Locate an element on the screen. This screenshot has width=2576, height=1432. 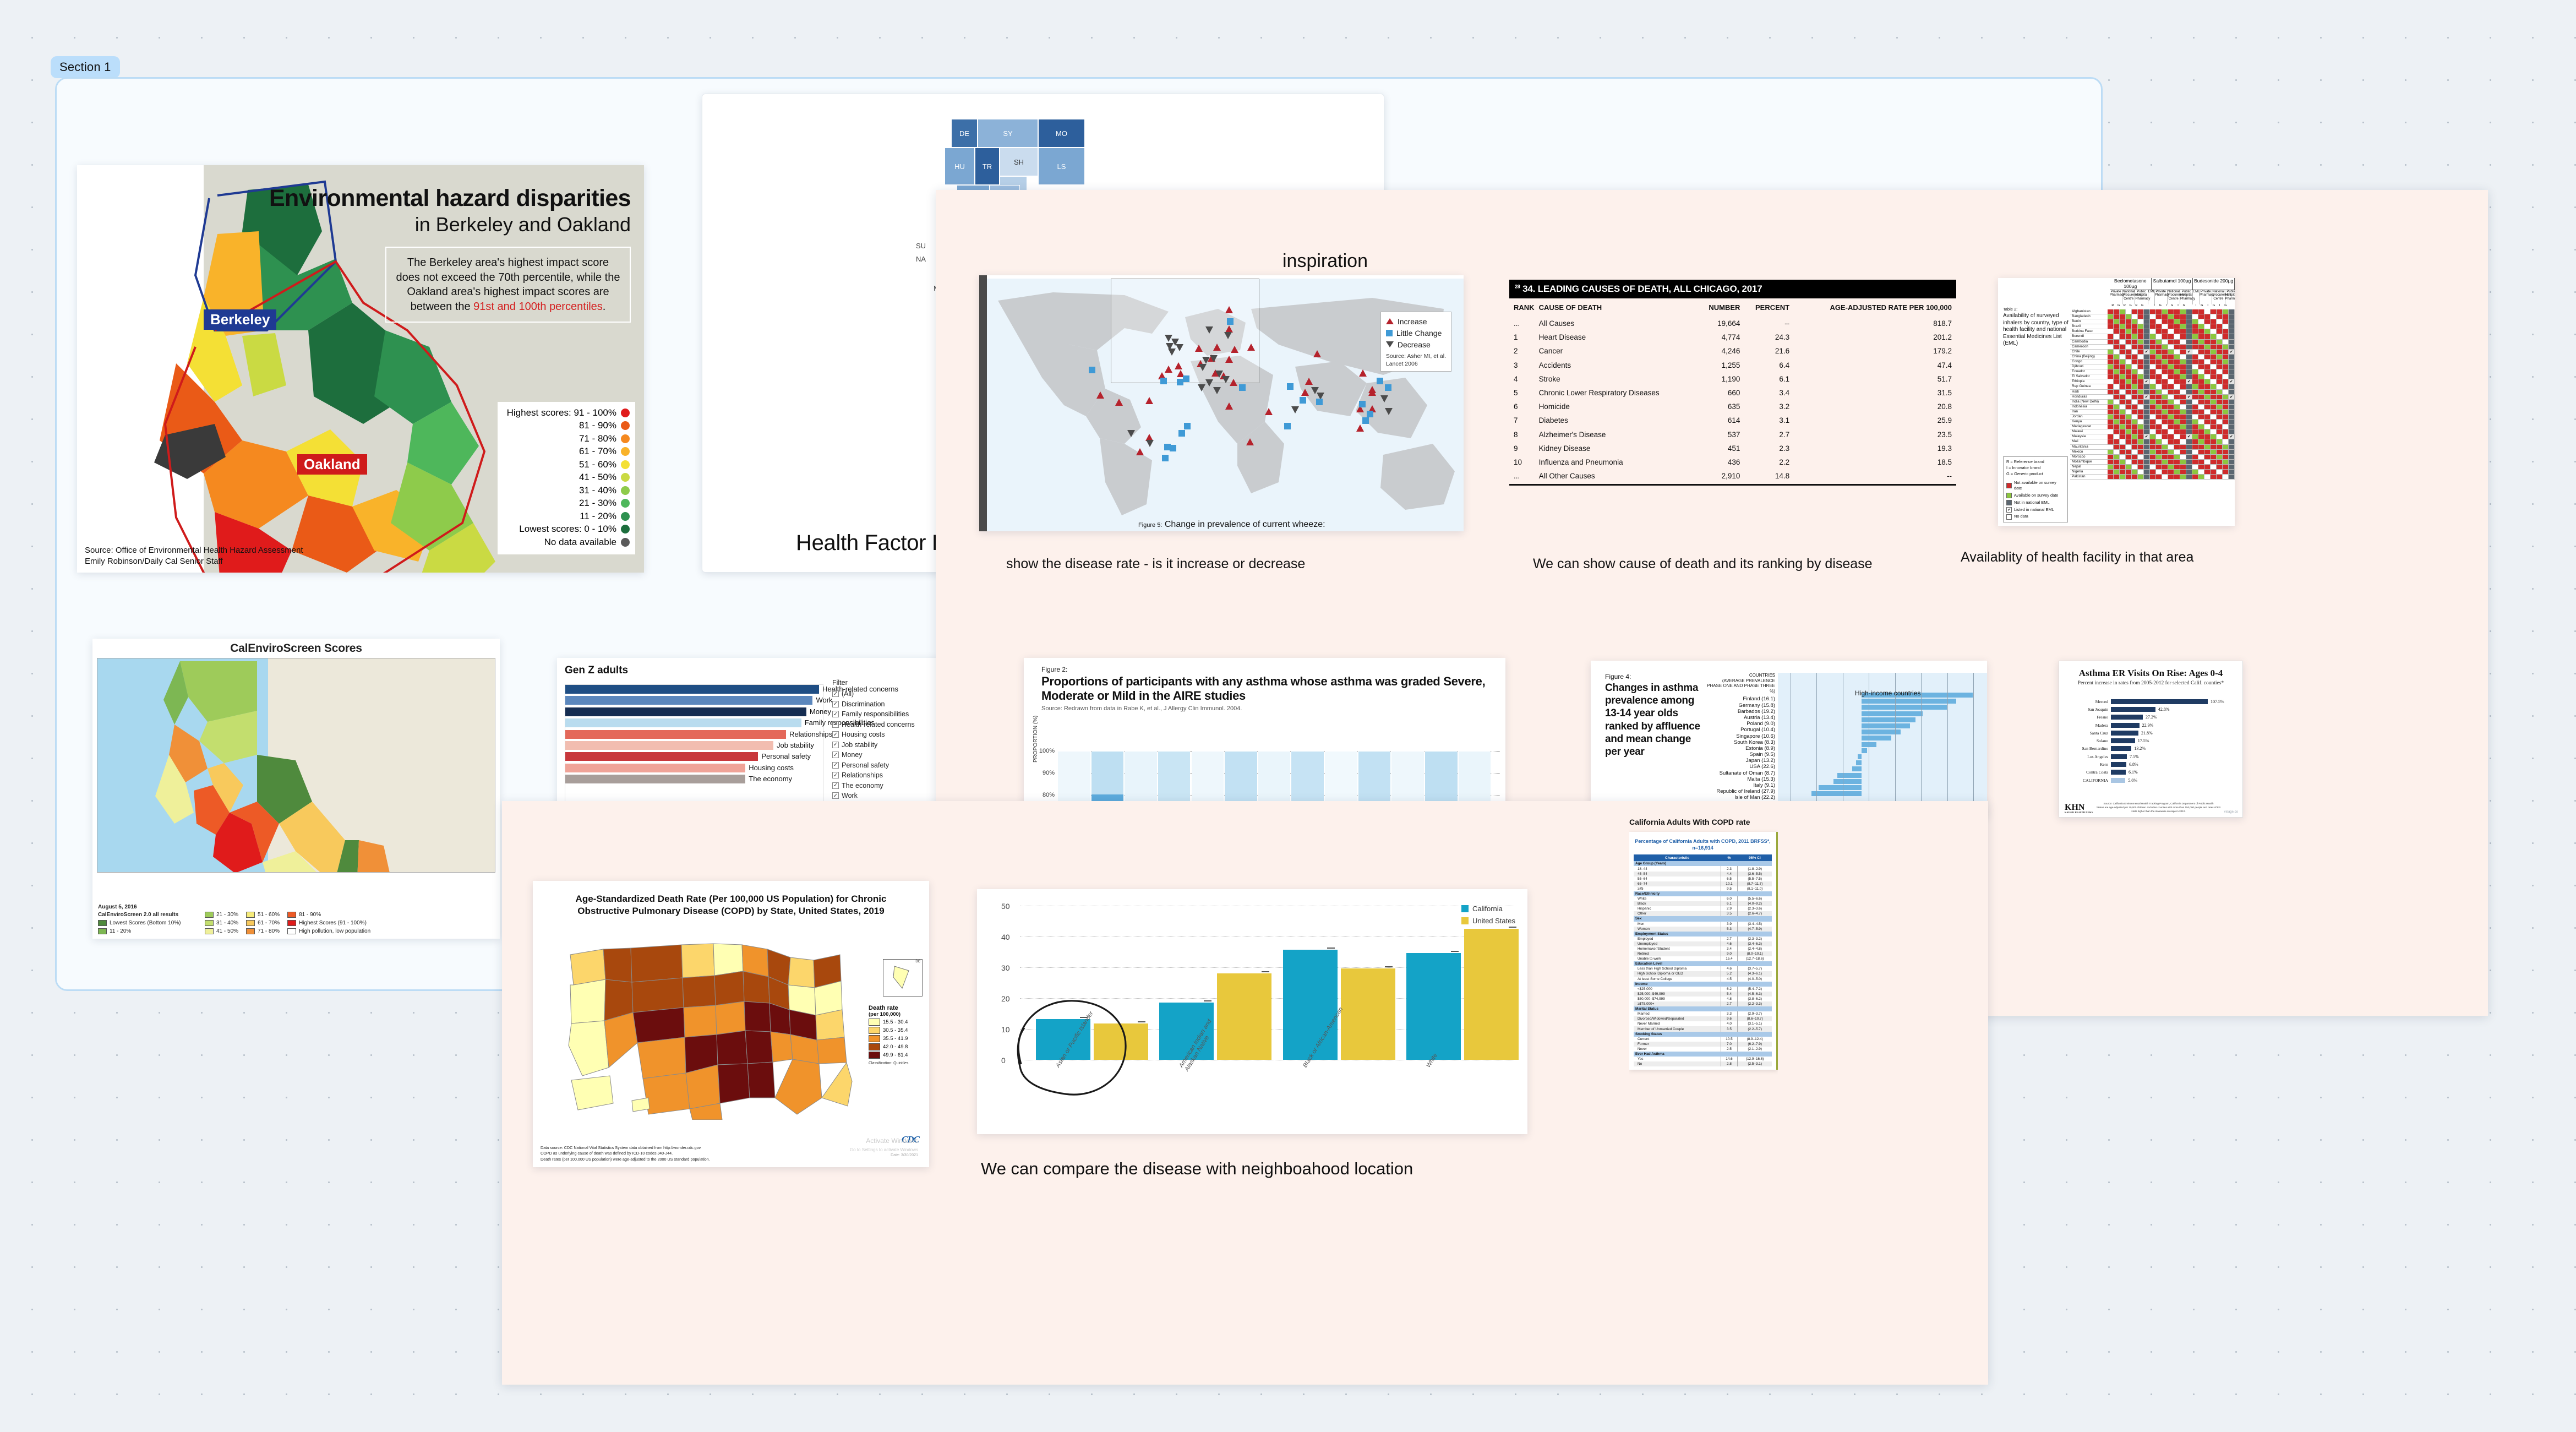
genz-bar-row: Personal safety is located at coordinates (694, 756).